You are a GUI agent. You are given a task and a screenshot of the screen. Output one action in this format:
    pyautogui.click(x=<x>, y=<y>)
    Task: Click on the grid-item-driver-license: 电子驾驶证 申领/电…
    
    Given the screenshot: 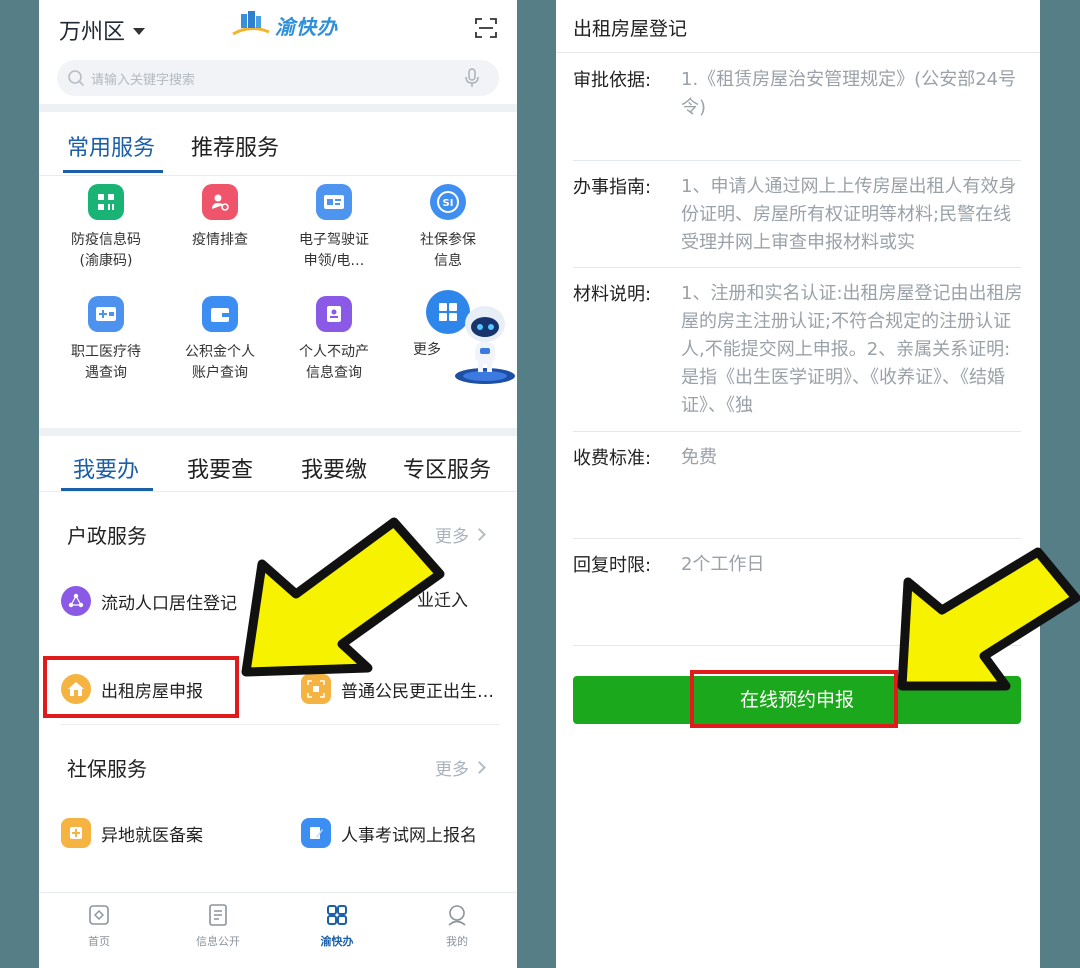 What is the action you would take?
    pyautogui.click(x=334, y=228)
    